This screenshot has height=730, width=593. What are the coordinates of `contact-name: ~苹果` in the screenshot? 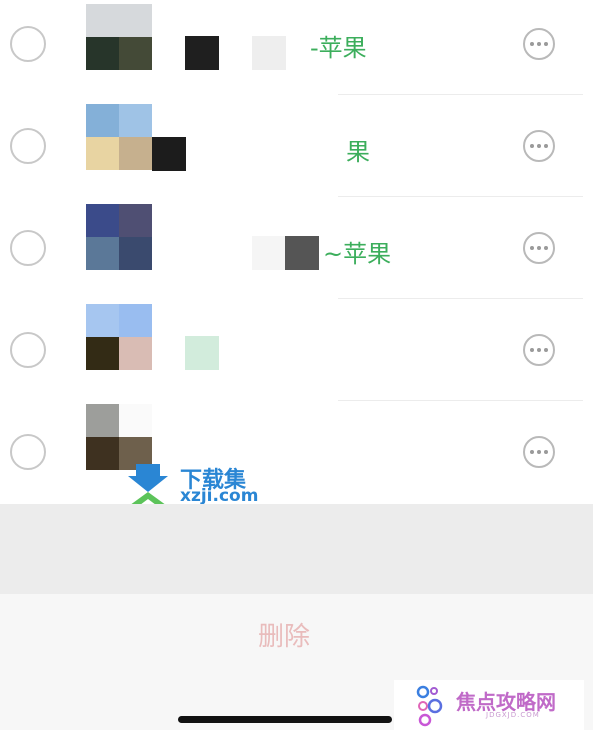 It's located at (357, 254).